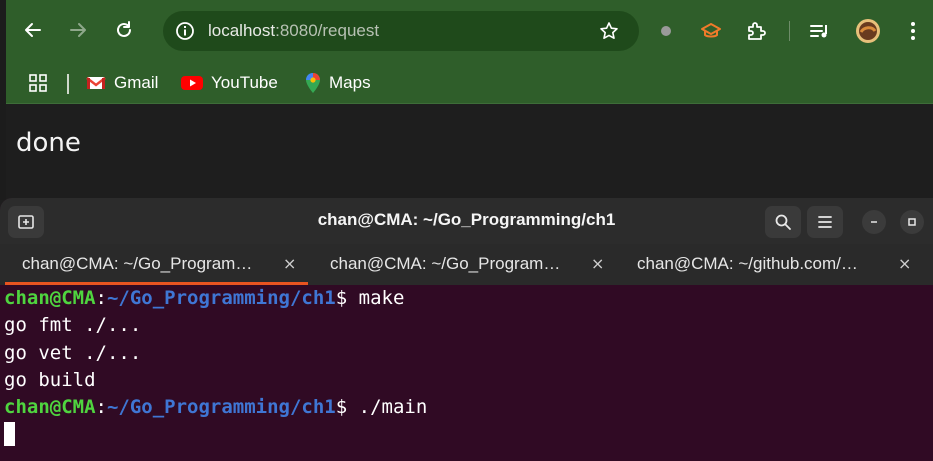 This screenshot has height=461, width=933. I want to click on apps-grid-icon, so click(38, 83).